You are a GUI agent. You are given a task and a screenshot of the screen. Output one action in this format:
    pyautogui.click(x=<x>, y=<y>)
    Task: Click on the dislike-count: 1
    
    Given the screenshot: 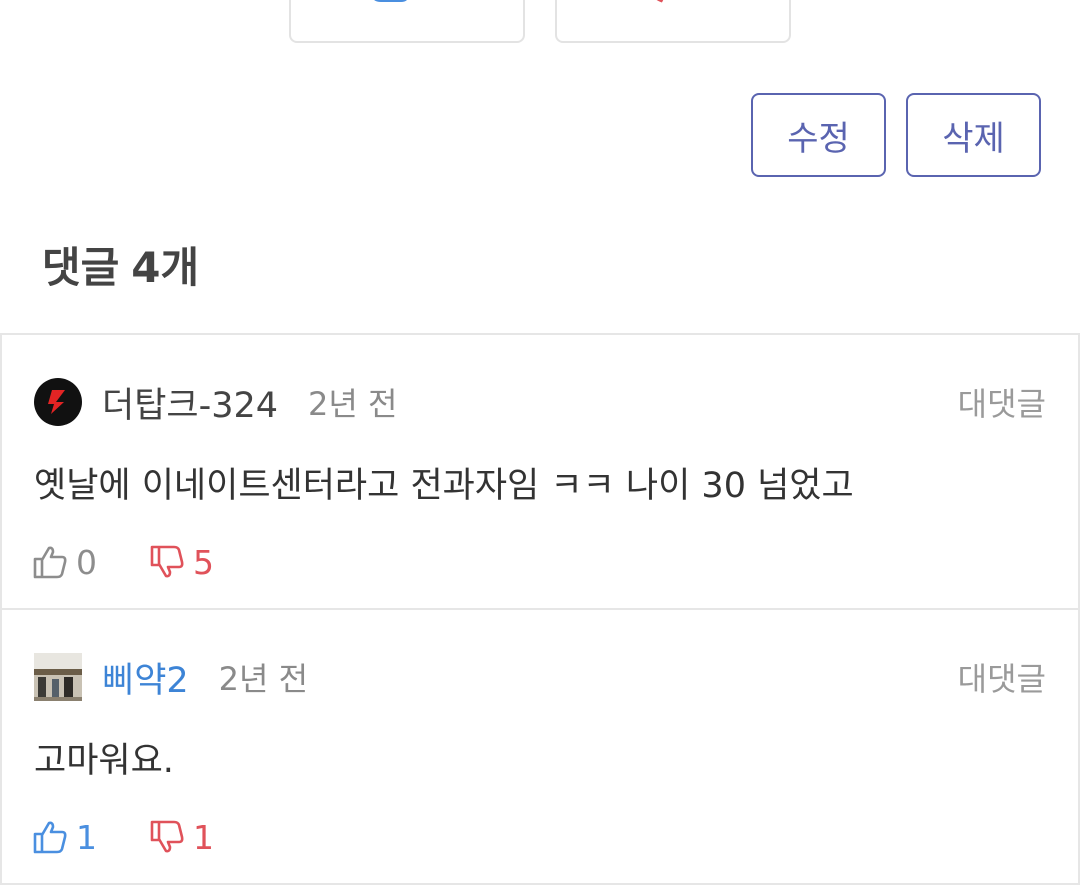 What is the action you would take?
    pyautogui.click(x=203, y=837)
    